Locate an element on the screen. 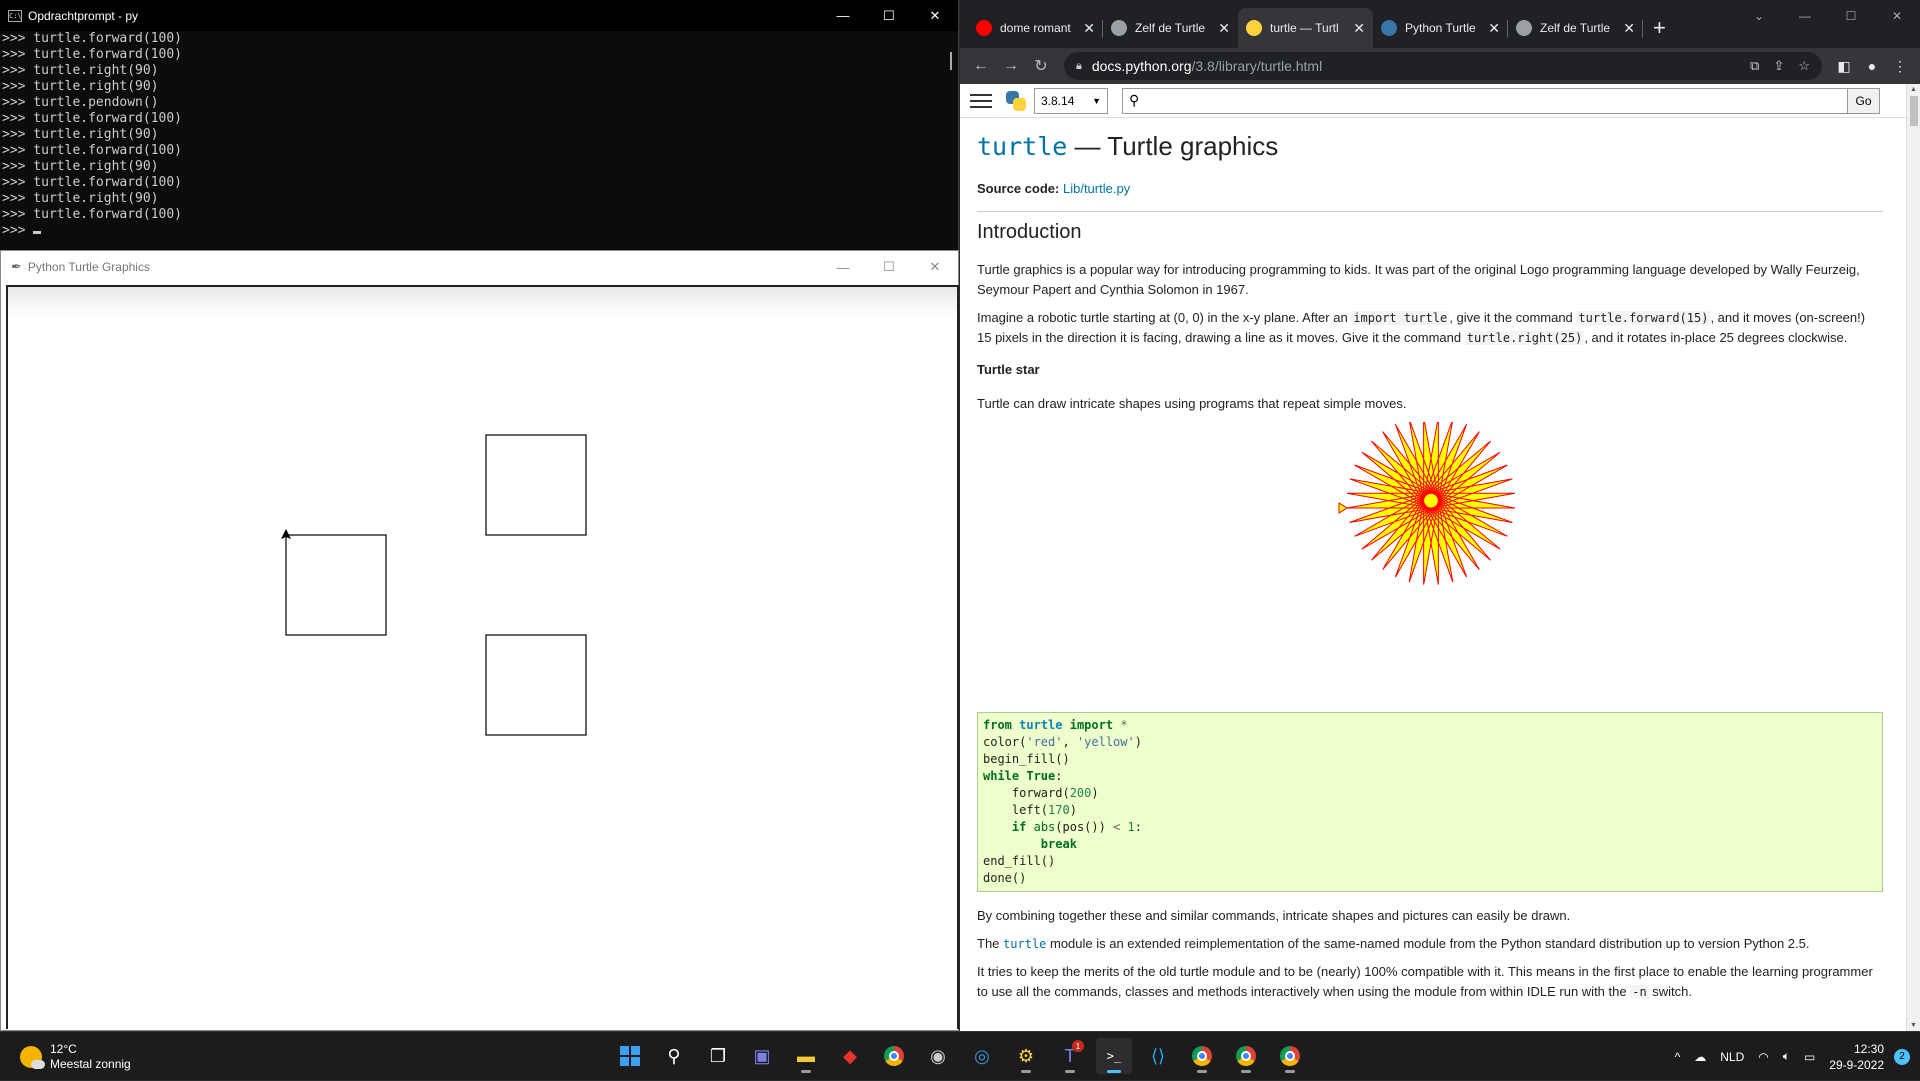  terminal-icon: >_ is located at coordinates (1114, 1056).